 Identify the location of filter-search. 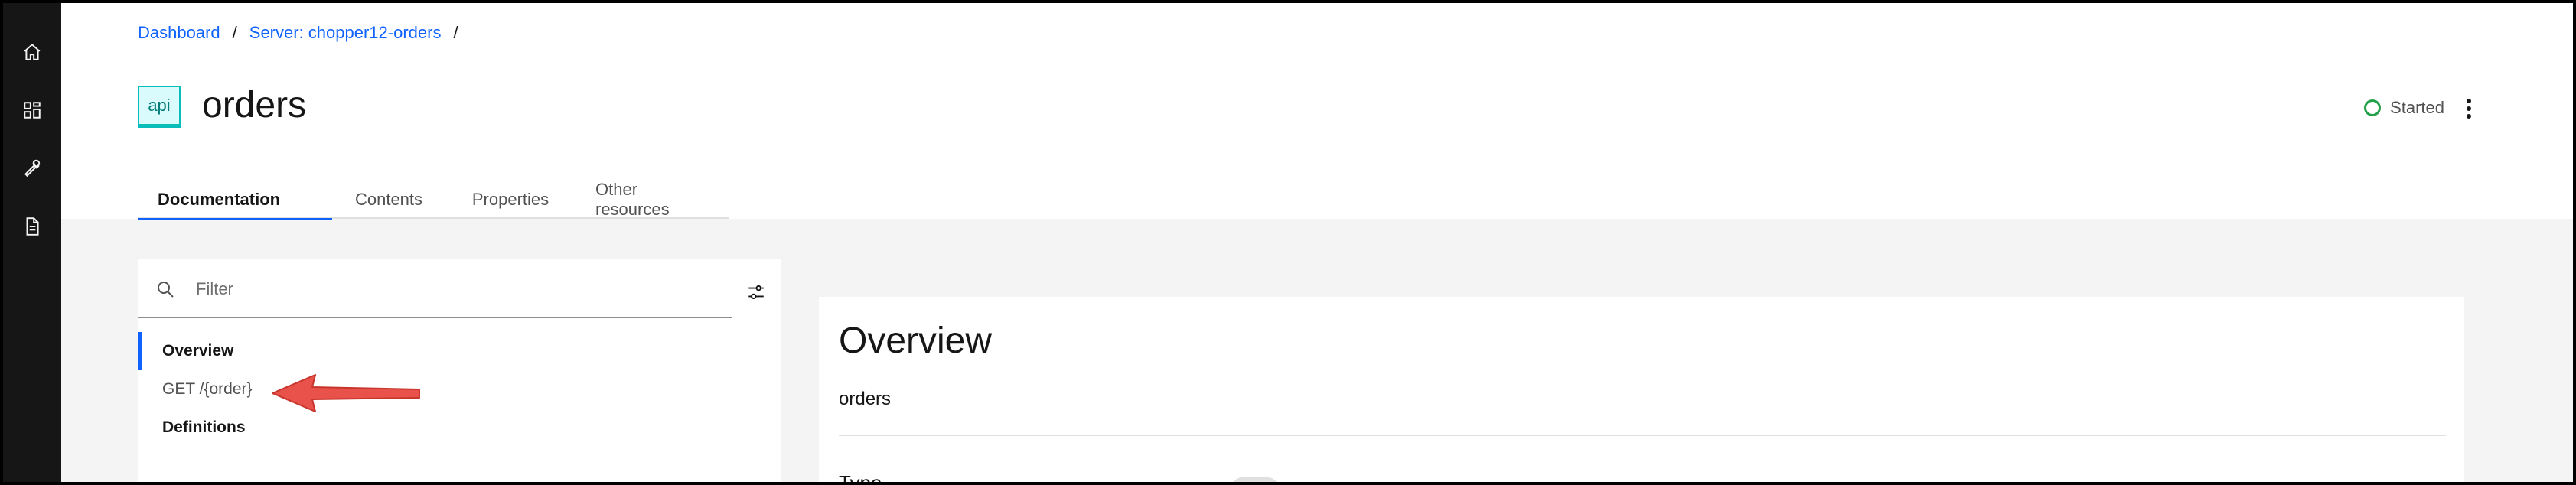
(435, 288).